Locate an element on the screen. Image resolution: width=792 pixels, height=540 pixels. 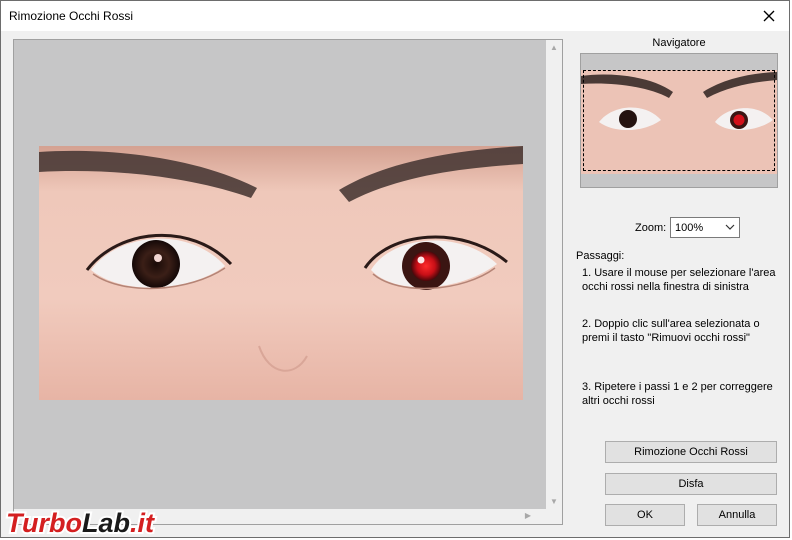
navigator-selection is located at coordinates (679, 120).